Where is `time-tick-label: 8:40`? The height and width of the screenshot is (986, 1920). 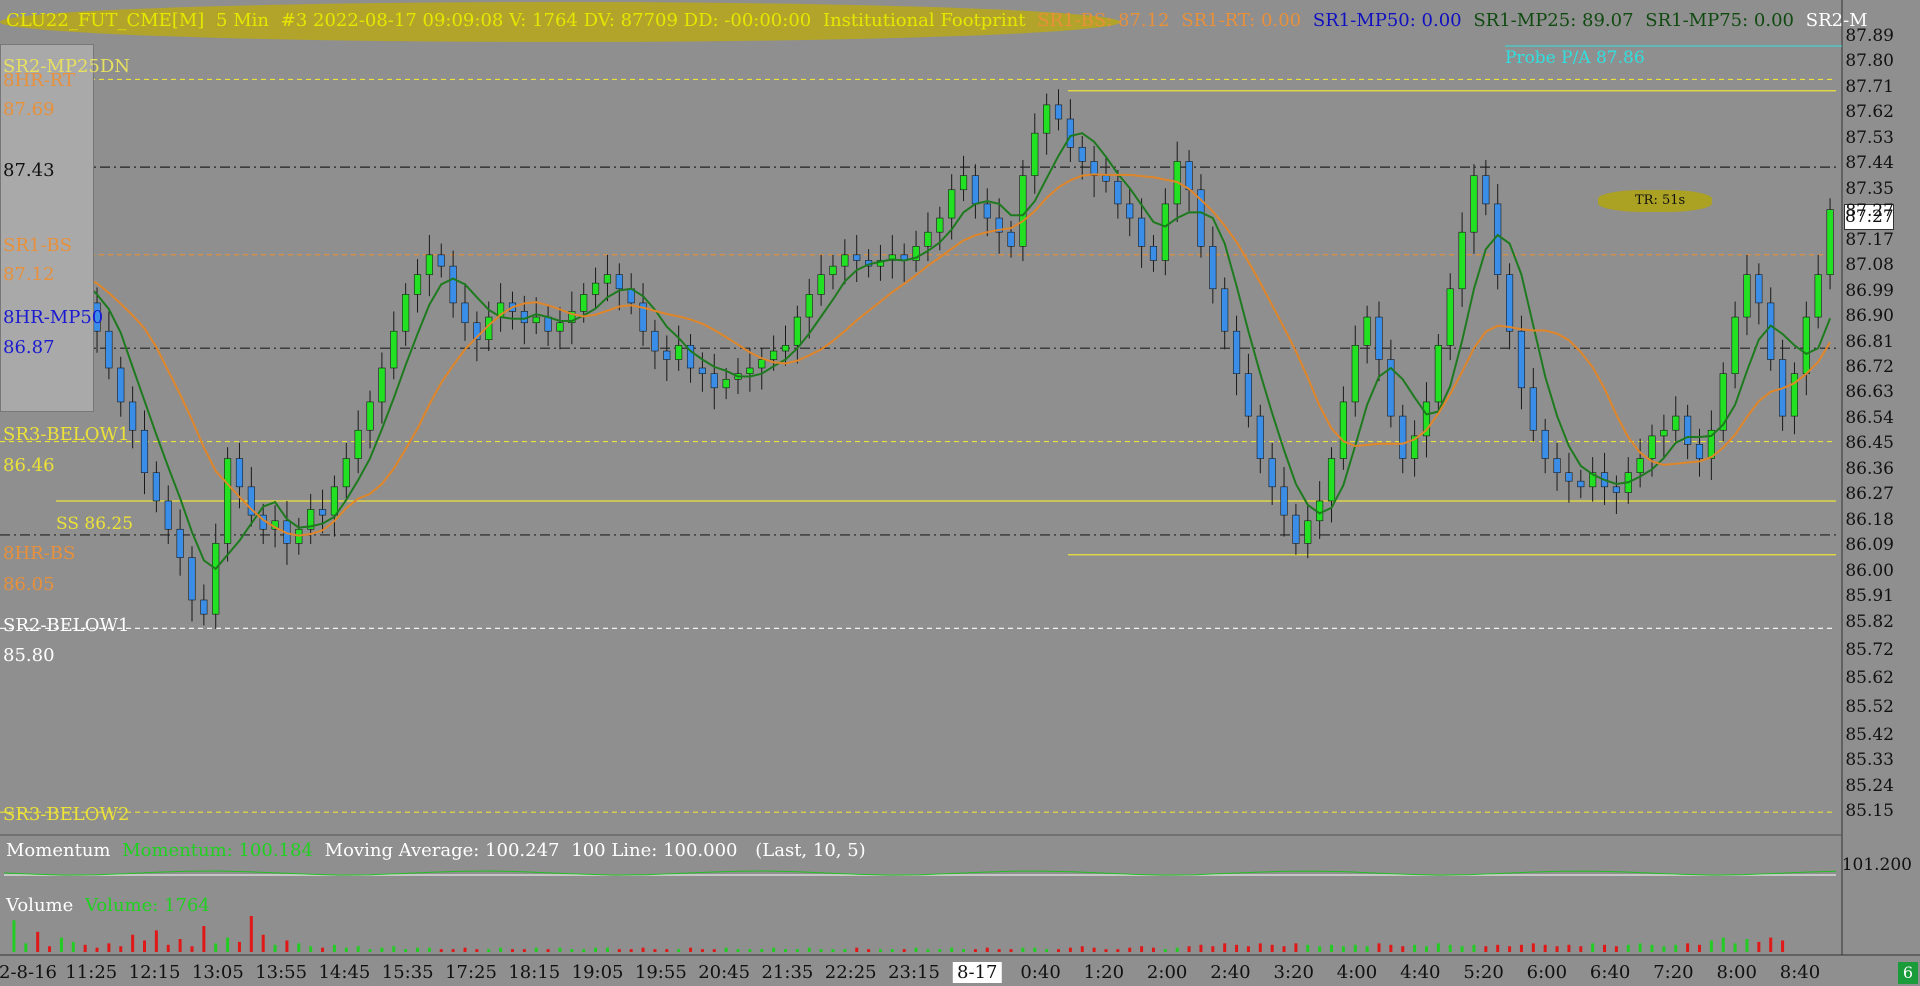 time-tick-label: 8:40 is located at coordinates (1800, 972).